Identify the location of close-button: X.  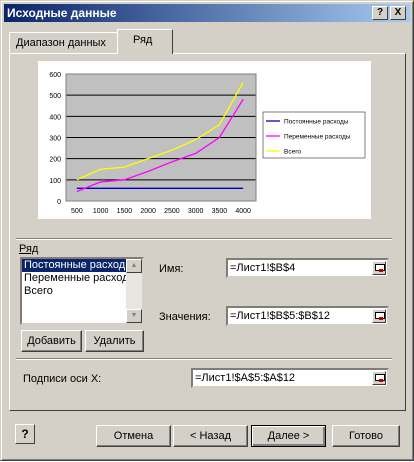
(398, 13).